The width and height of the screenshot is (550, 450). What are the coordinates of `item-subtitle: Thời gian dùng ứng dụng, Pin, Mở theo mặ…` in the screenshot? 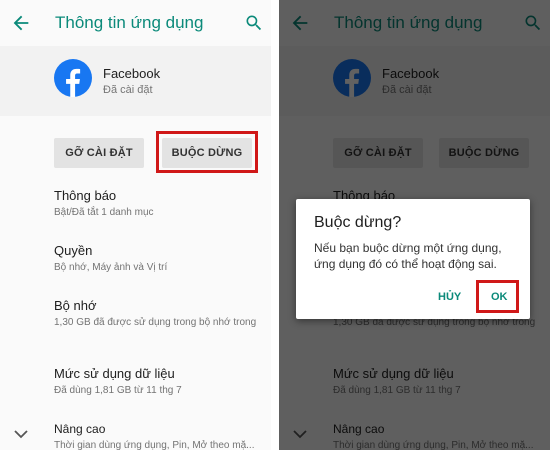 It's located at (154, 445).